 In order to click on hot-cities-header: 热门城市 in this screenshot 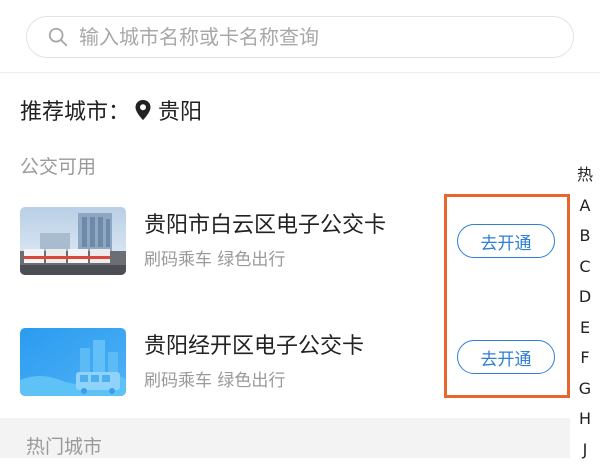, I will do `click(285, 438)`.